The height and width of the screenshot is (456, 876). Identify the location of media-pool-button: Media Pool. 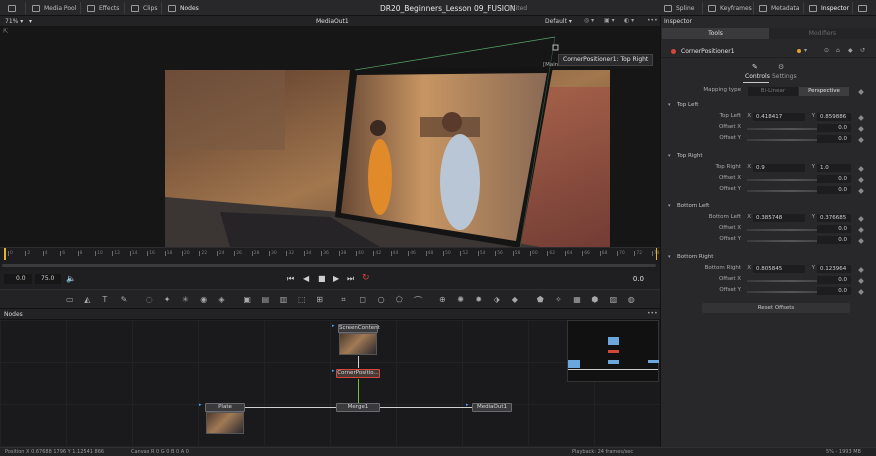
(54, 8).